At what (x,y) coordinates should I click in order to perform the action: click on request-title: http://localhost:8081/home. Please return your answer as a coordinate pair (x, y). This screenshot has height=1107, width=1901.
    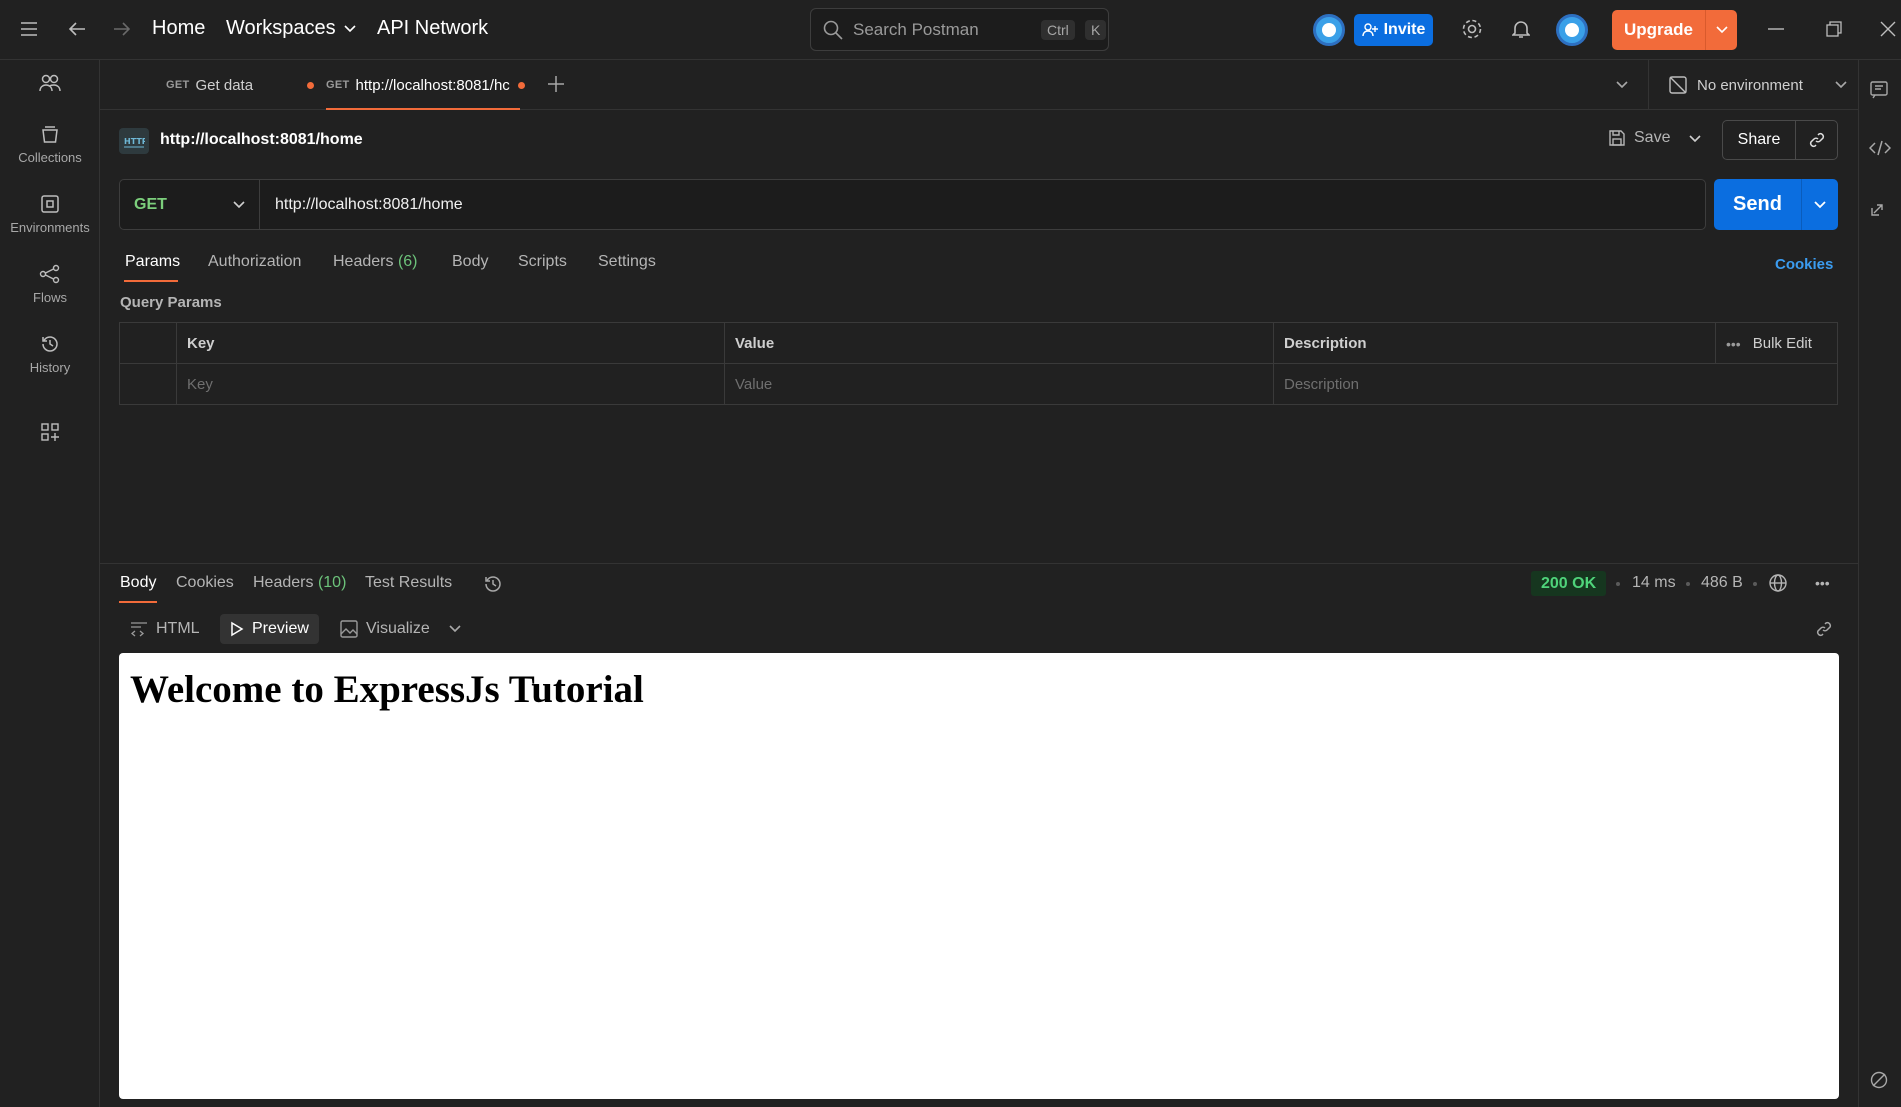
    Looking at the image, I should click on (261, 140).